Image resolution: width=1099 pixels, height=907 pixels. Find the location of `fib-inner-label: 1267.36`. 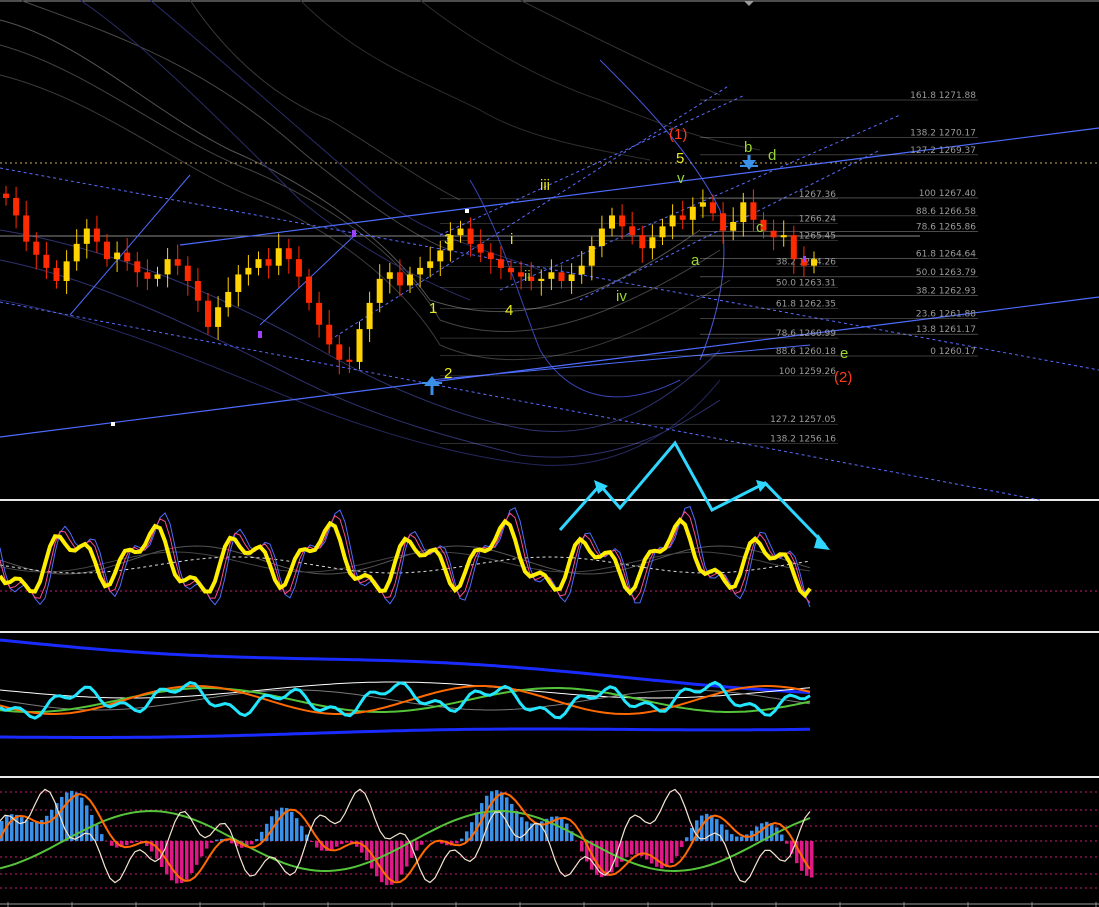

fib-inner-label: 1267.36 is located at coordinates (817, 195).